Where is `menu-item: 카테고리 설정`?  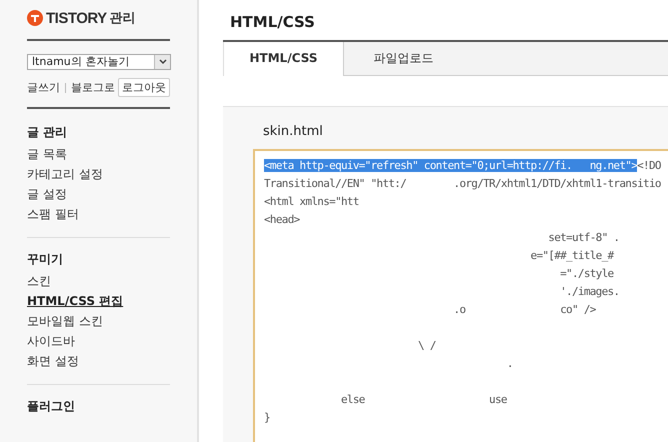 menu-item: 카테고리 설정 is located at coordinates (65, 174).